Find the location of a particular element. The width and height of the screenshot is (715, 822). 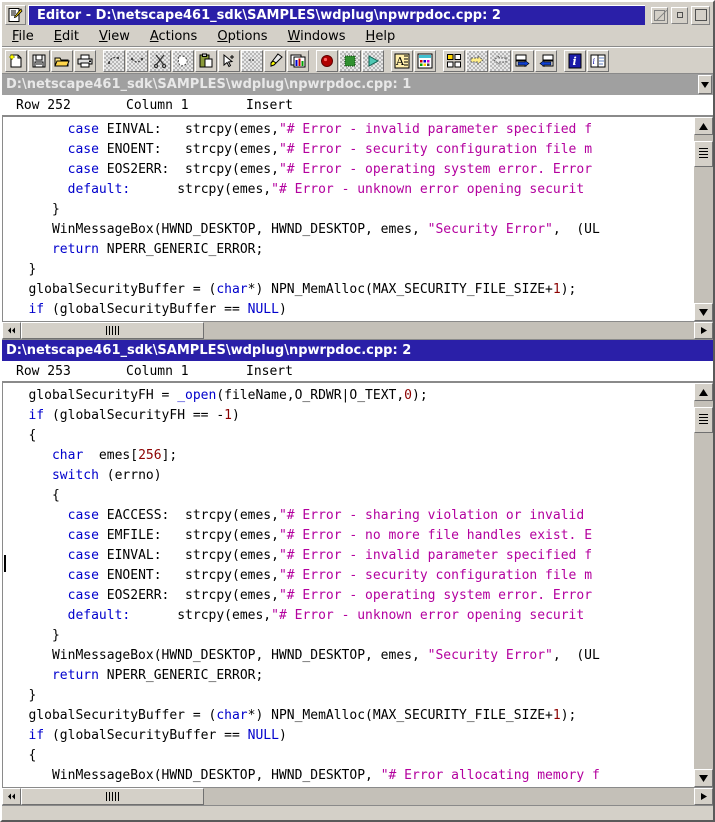

pane-2-vertical-scrollbar is located at coordinates (703, 584).